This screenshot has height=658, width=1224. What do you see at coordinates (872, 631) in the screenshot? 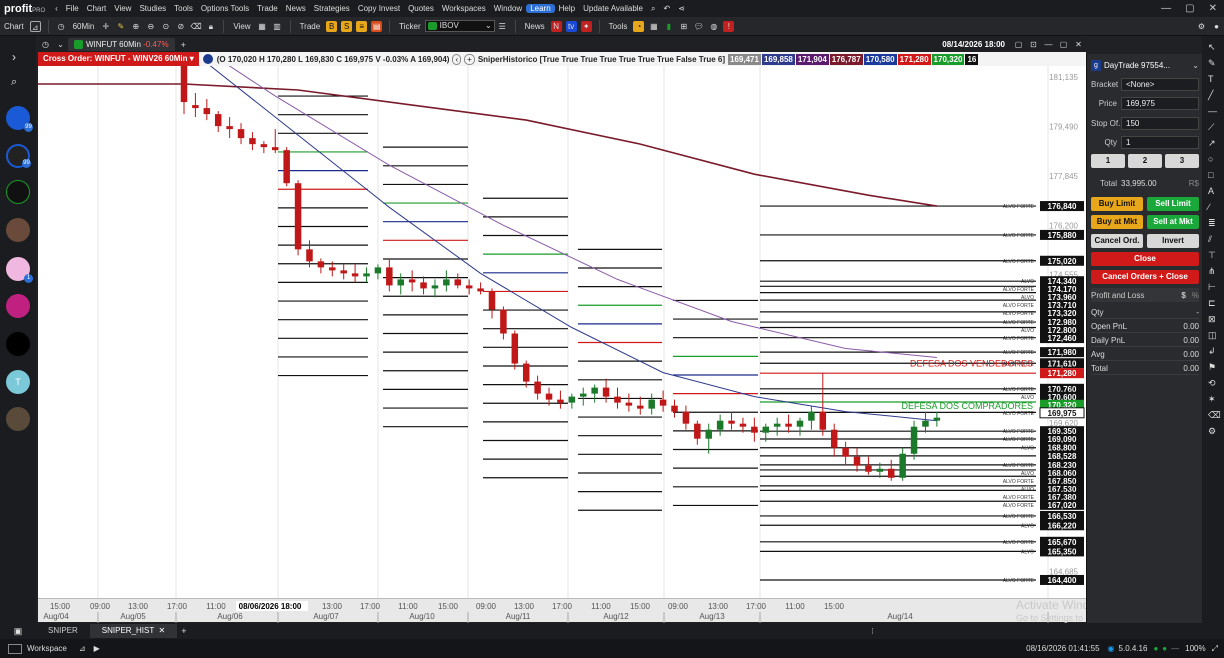
I see `drag-handle-icon: ⁝` at bounding box center [872, 631].